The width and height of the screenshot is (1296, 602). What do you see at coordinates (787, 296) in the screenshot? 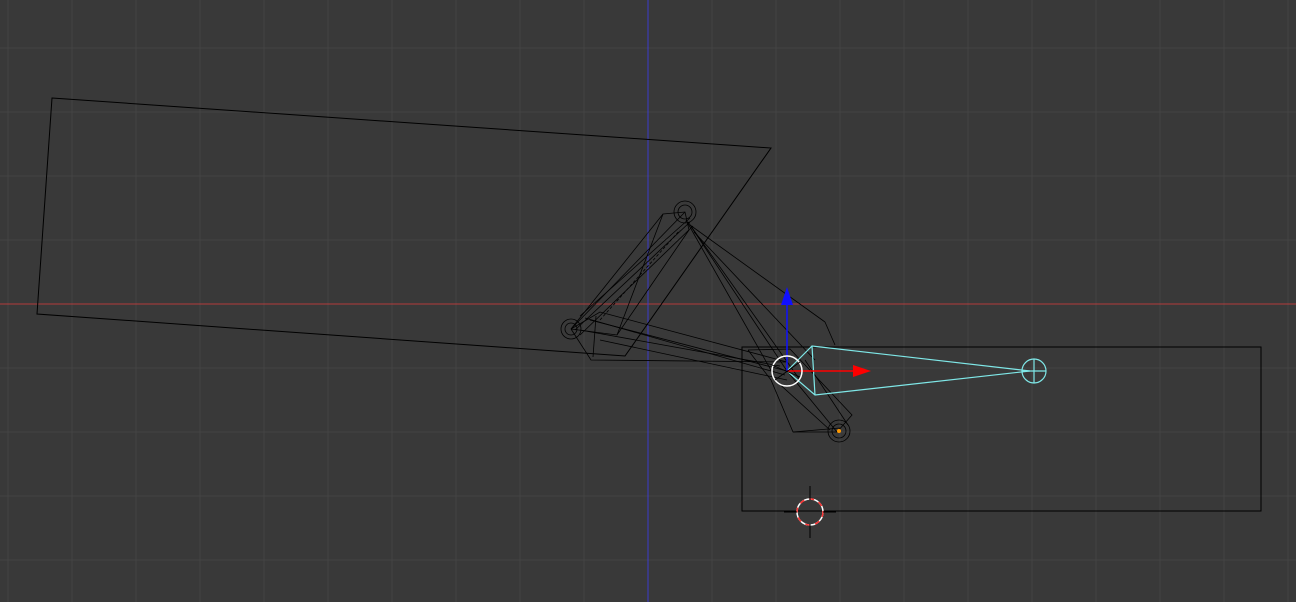
I see `gizmo-z-arrow-icon` at bounding box center [787, 296].